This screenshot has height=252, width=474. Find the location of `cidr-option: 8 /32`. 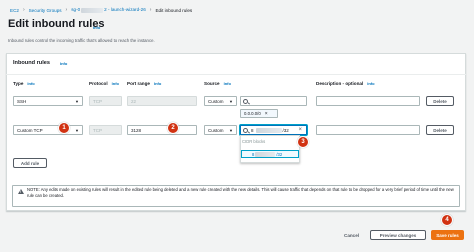

cidr-option: 8 /32 is located at coordinates (270, 154).